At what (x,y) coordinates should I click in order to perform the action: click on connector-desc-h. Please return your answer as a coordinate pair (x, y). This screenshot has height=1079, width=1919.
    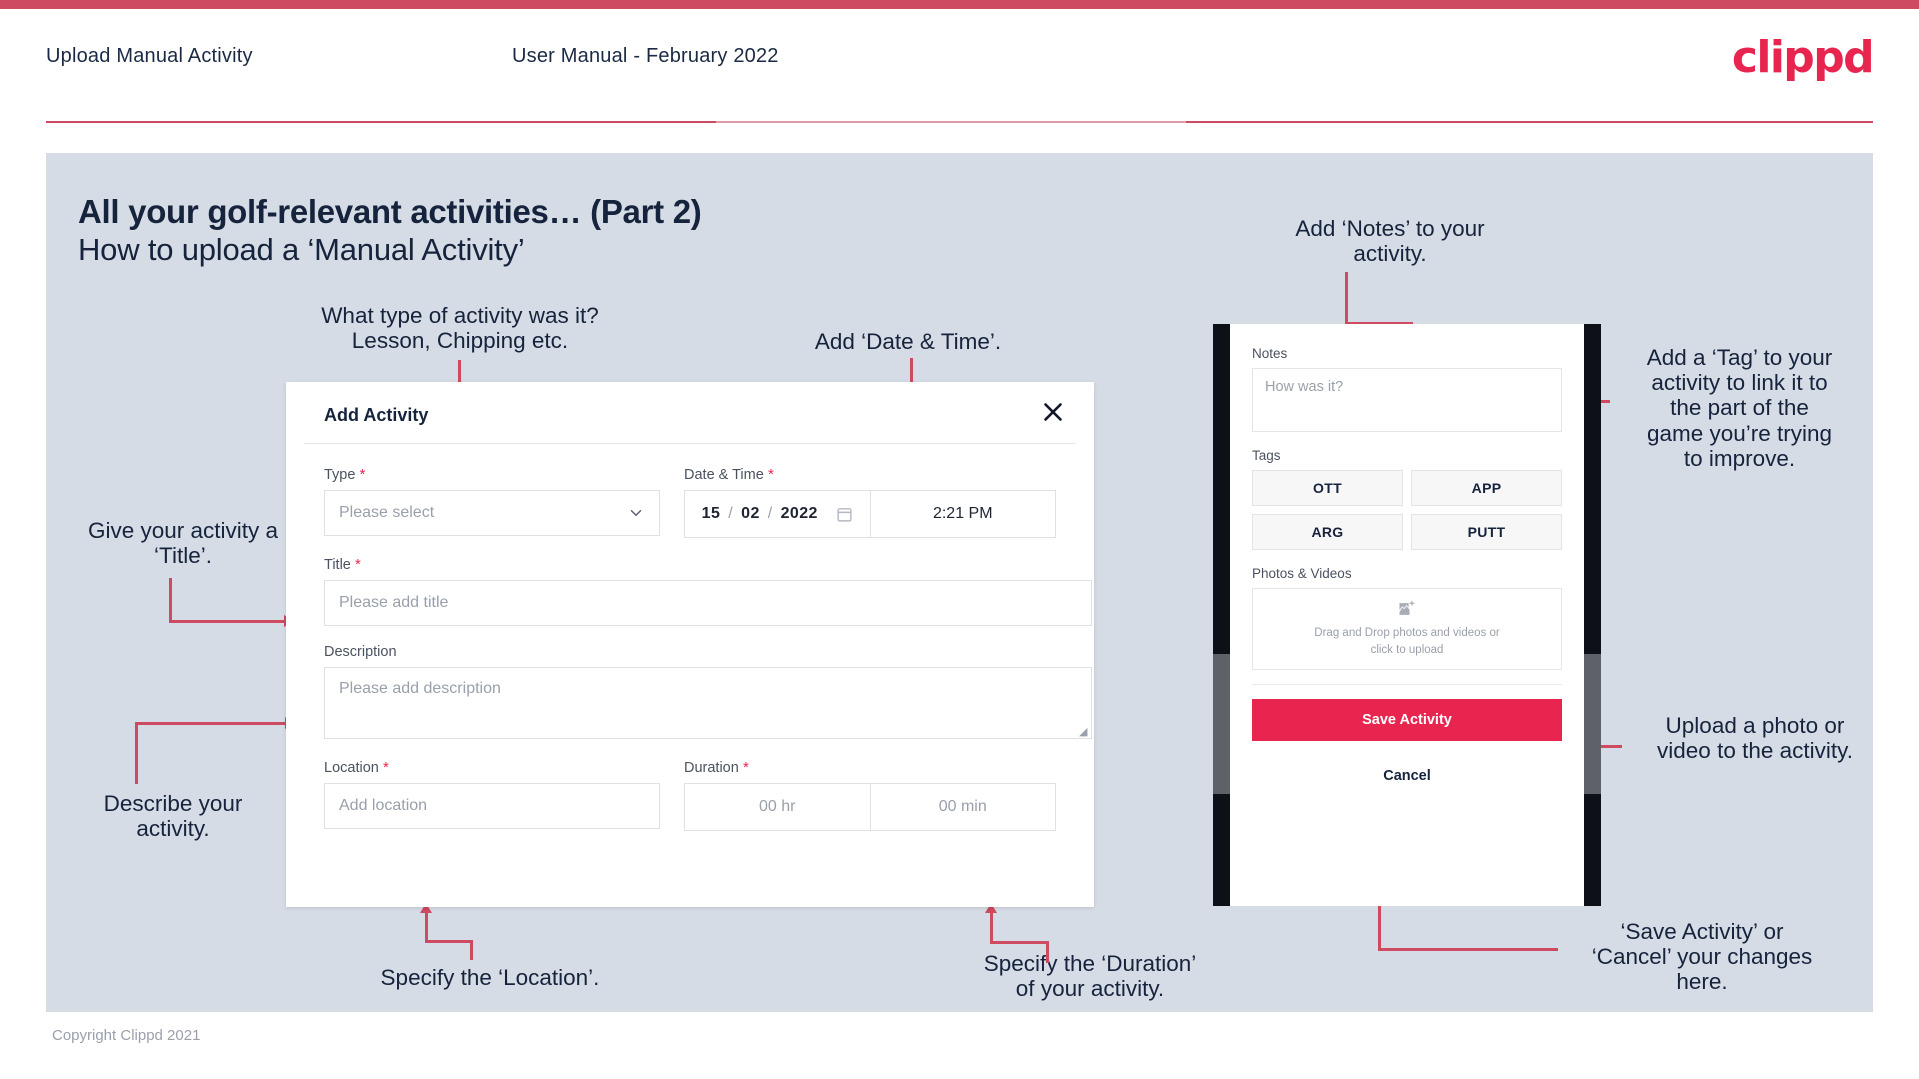
    Looking at the image, I should click on (211, 723).